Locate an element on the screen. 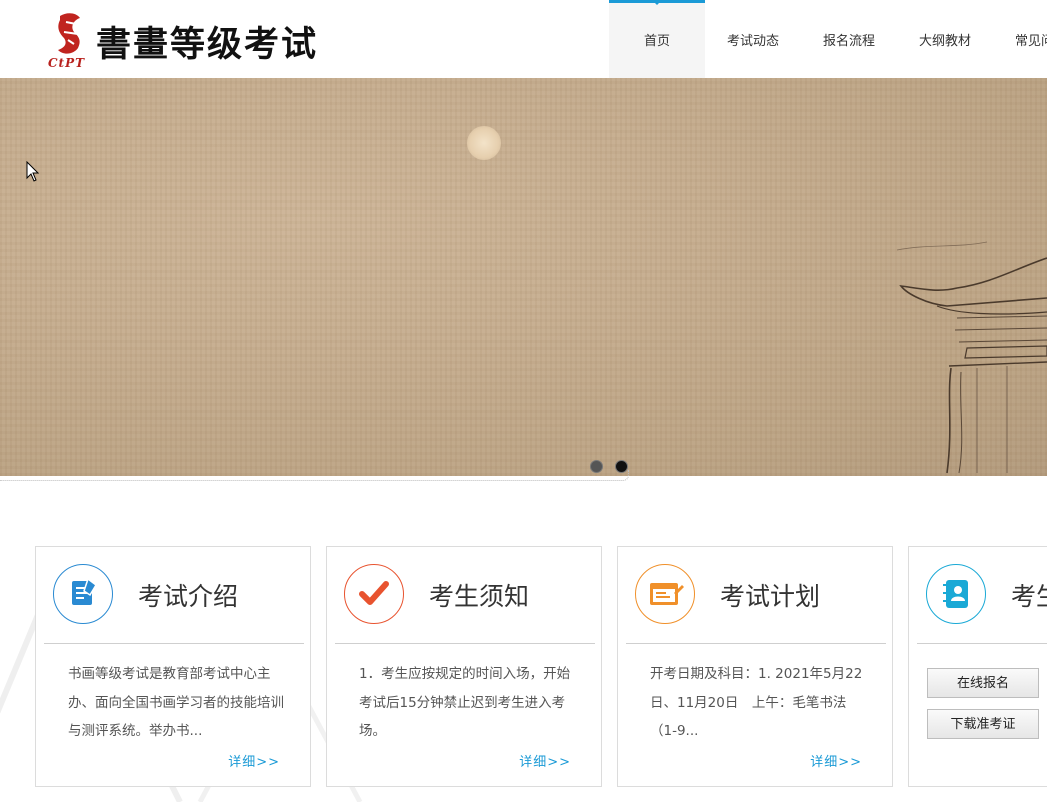 The width and height of the screenshot is (1047, 806). nav-item-home: 首页 is located at coordinates (657, 39).